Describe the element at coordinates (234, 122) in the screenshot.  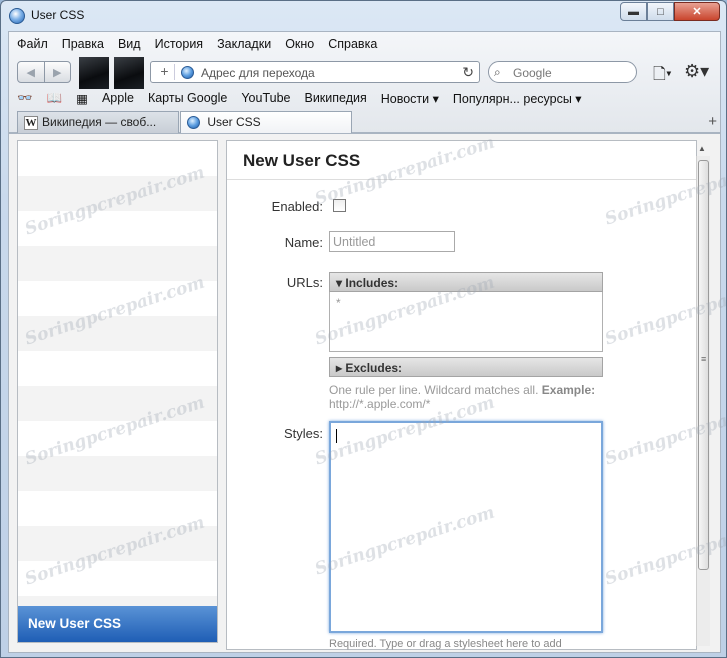
I see `tab-label: User CSS` at that location.